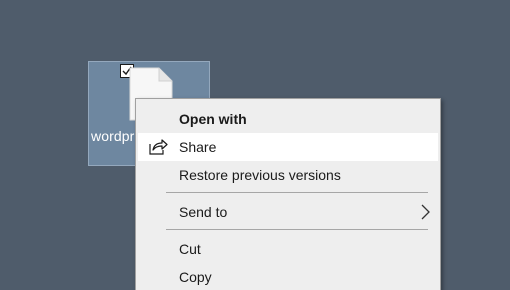 This screenshot has height=290, width=510. I want to click on menu-item-label: Cut, so click(190, 249).